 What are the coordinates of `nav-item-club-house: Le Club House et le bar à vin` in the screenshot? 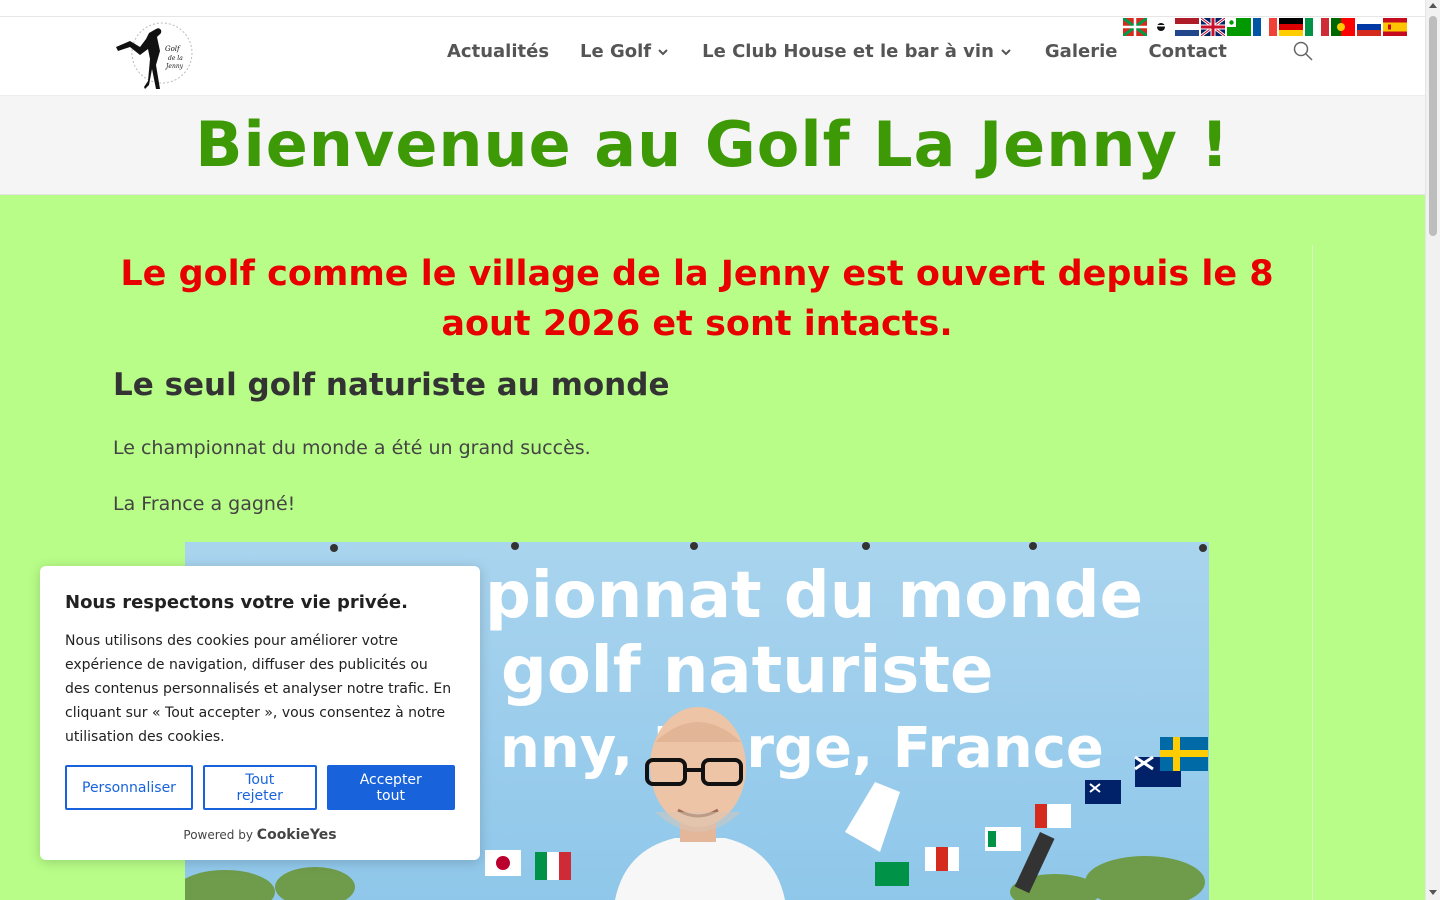 It's located at (857, 51).